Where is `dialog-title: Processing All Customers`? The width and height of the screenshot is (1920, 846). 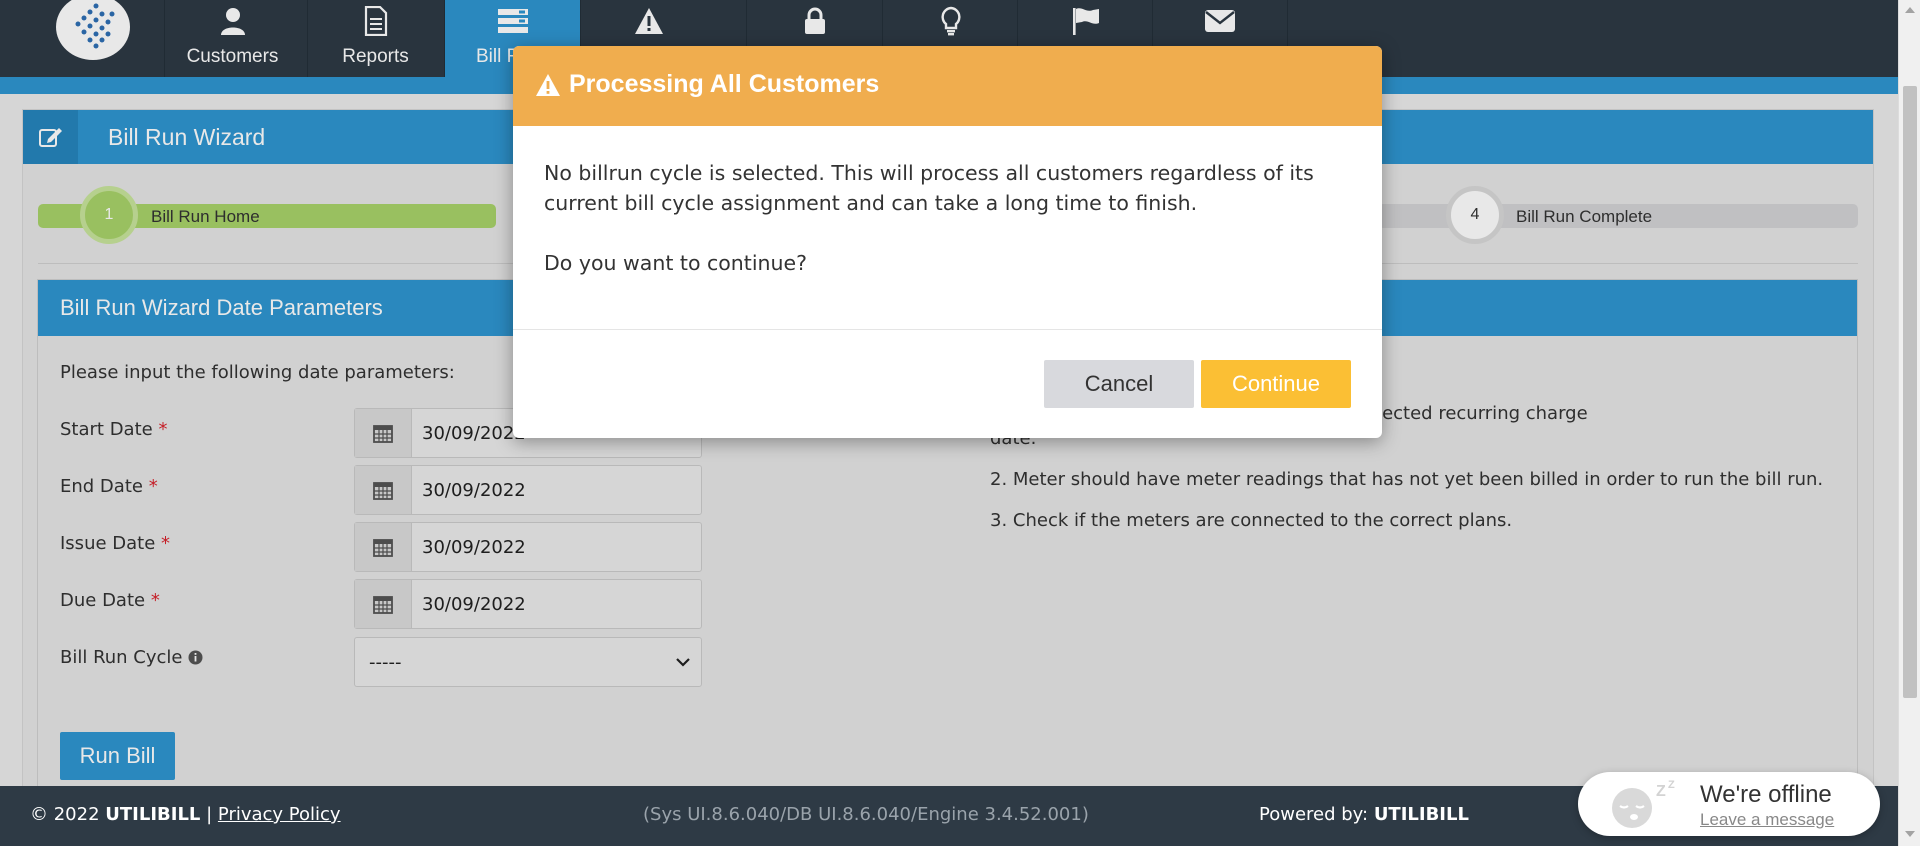 dialog-title: Processing All Customers is located at coordinates (724, 84).